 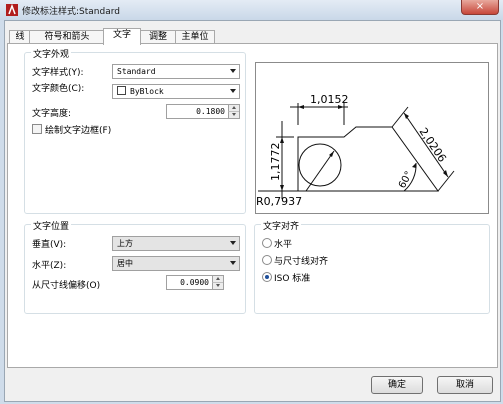 I want to click on close-button: ×, so click(x=480, y=7).